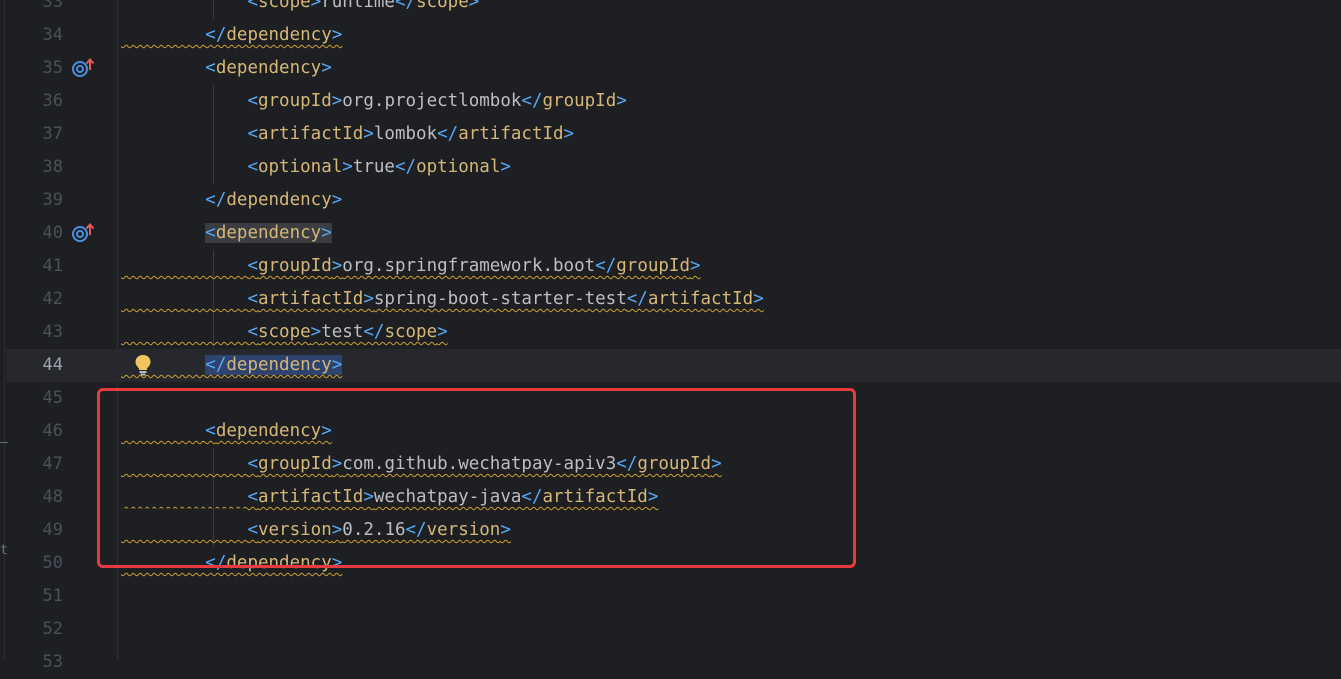 This screenshot has width=1341, height=679. What do you see at coordinates (31, 596) in the screenshot?
I see `line-number: 51` at bounding box center [31, 596].